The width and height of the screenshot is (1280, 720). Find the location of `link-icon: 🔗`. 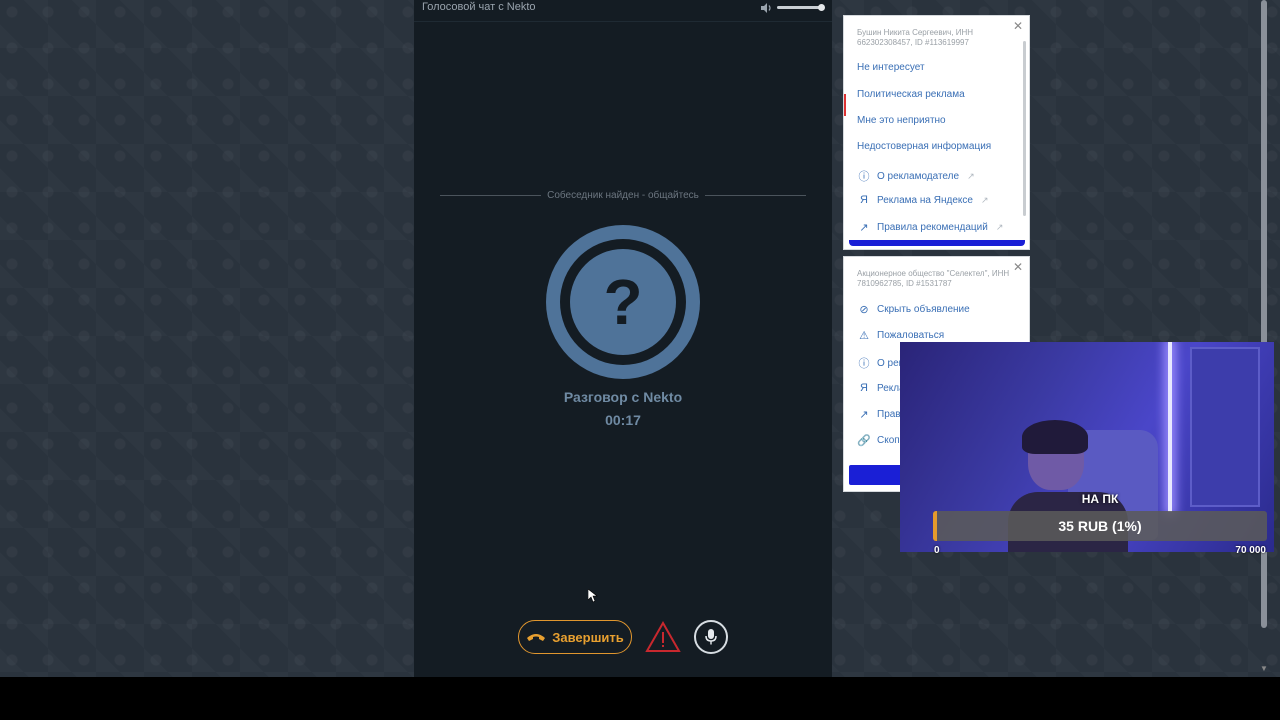

link-icon: 🔗 is located at coordinates (864, 441).